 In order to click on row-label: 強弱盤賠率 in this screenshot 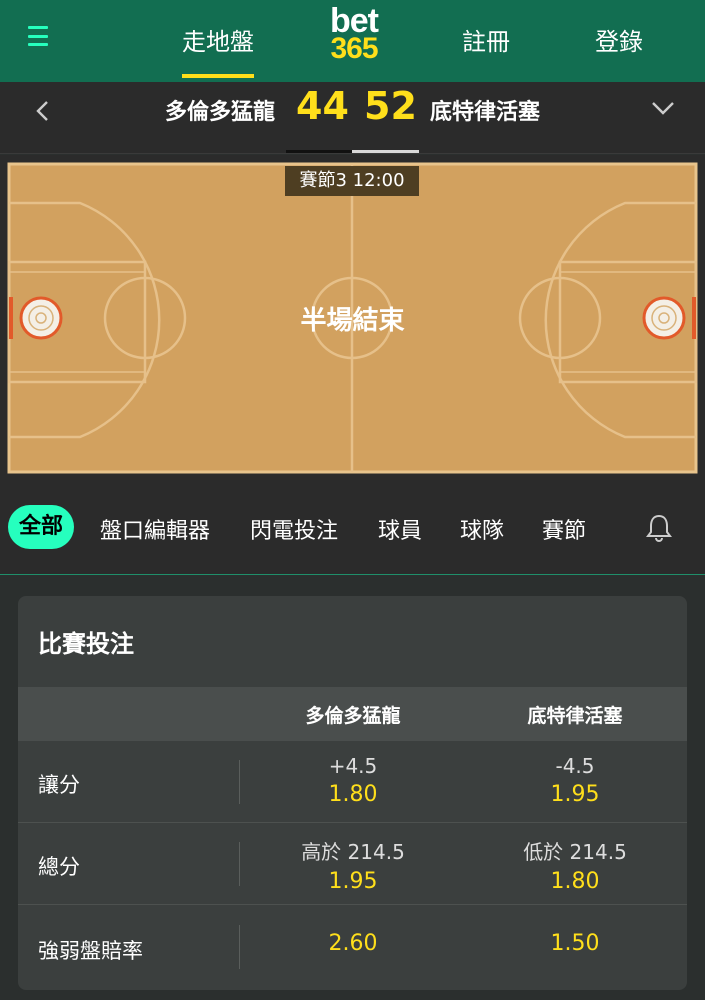, I will do `click(90, 951)`.